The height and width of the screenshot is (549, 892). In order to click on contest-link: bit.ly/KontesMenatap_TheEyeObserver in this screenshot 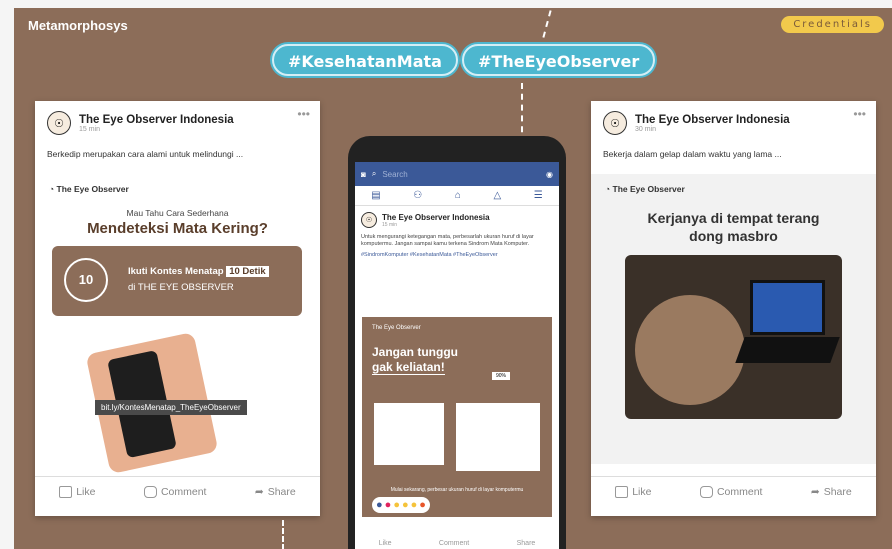, I will do `click(171, 407)`.